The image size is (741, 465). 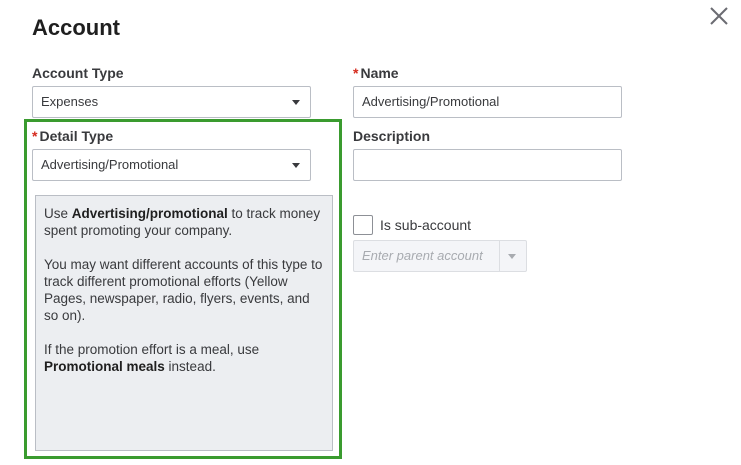 I want to click on account-type-value: Expenses, so click(x=70, y=101).